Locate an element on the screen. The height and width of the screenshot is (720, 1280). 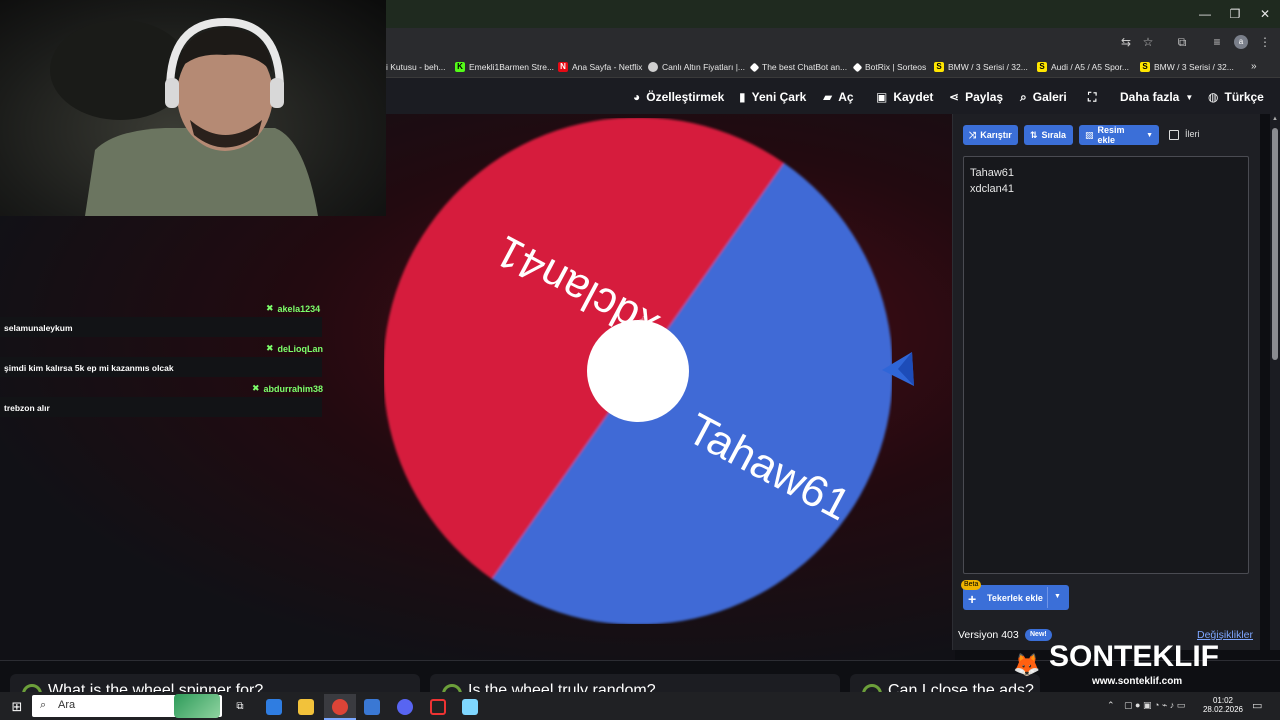
sort-icon: ⇅ is located at coordinates (1034, 134).